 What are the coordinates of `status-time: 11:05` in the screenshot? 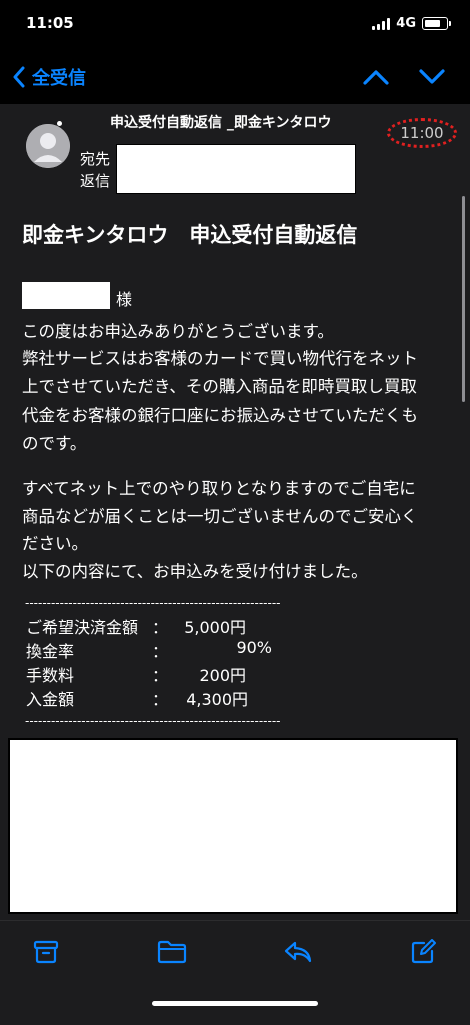 It's located at (50, 23).